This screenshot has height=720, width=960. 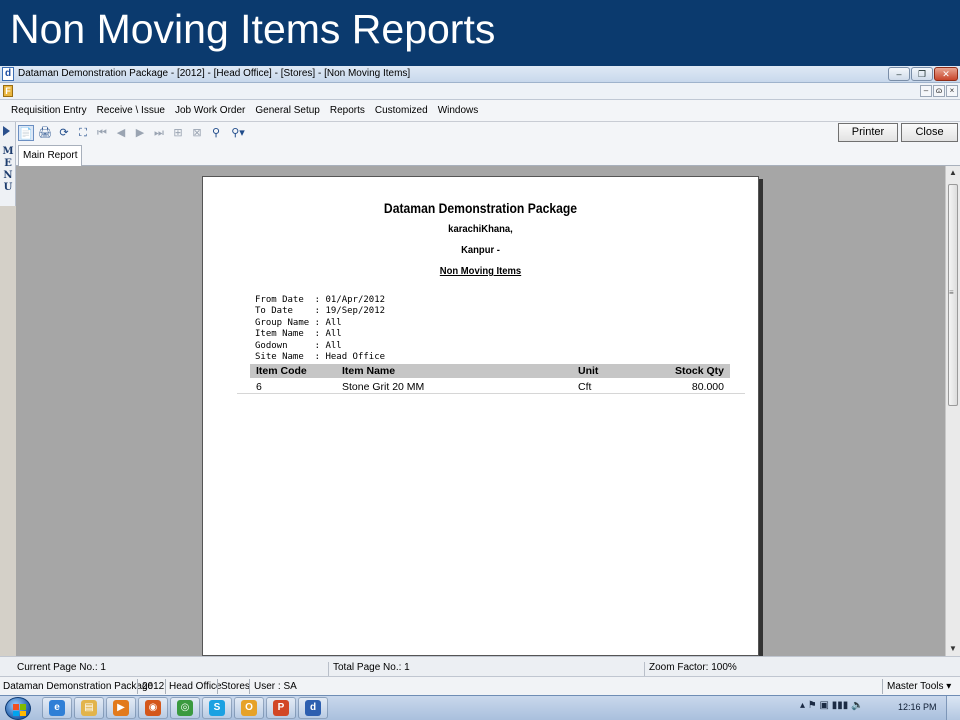 I want to click on scroll-up-icon: ▲, so click(x=953, y=173).